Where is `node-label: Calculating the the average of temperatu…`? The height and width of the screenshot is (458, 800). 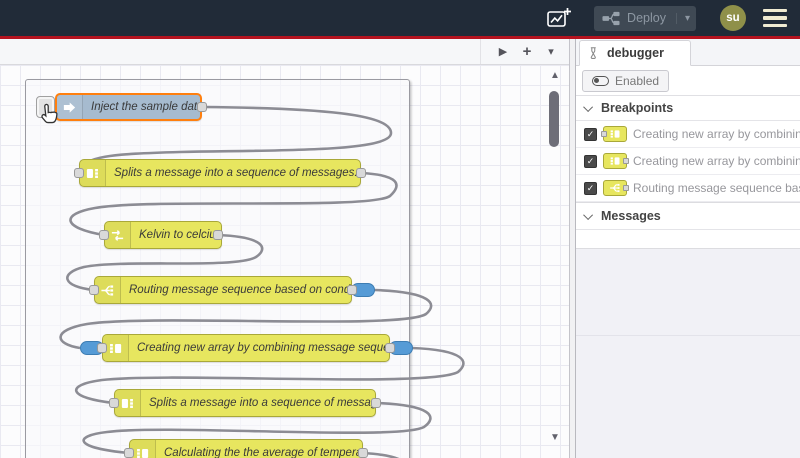 node-label: Calculating the the average of temperatu… is located at coordinates (263, 452).